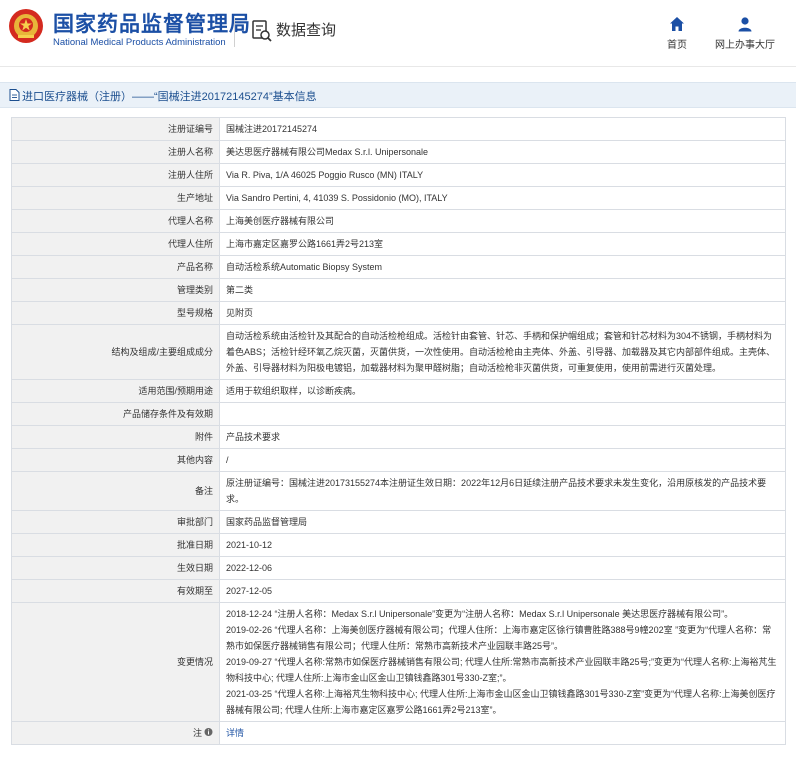  I want to click on data-query-title: 数据查询, so click(306, 30).